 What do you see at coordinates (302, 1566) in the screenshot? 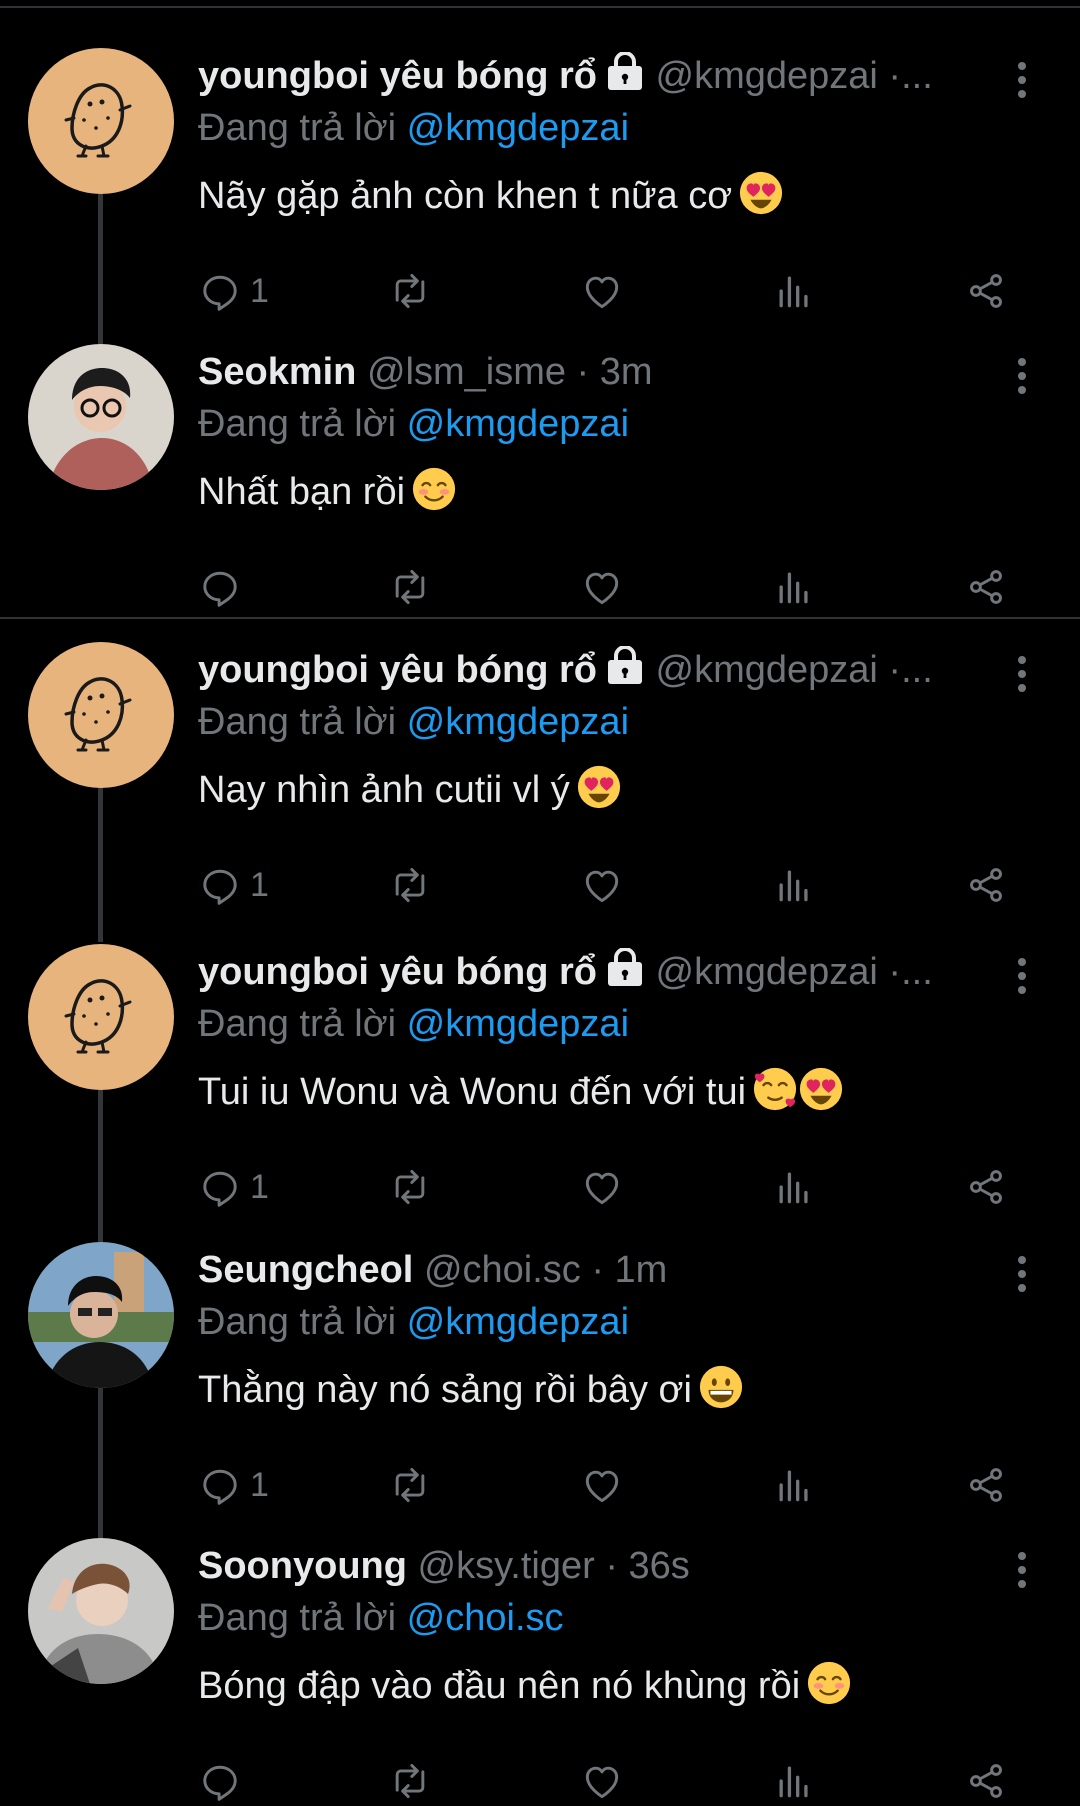
I see `display-name: Soonyoung` at bounding box center [302, 1566].